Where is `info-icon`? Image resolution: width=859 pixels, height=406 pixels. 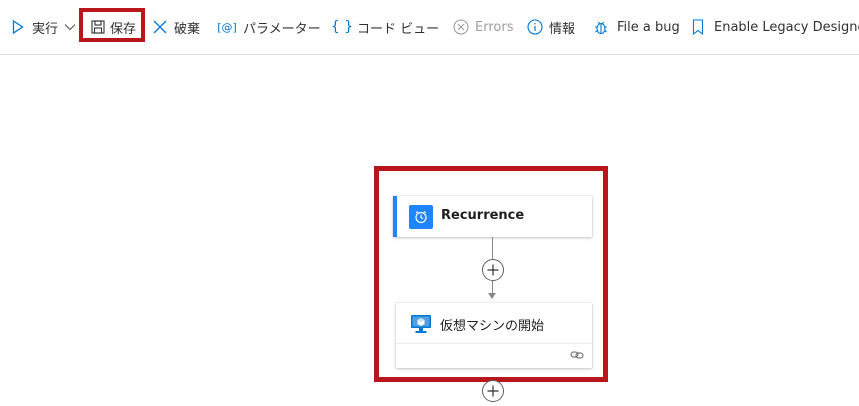 info-icon is located at coordinates (535, 27).